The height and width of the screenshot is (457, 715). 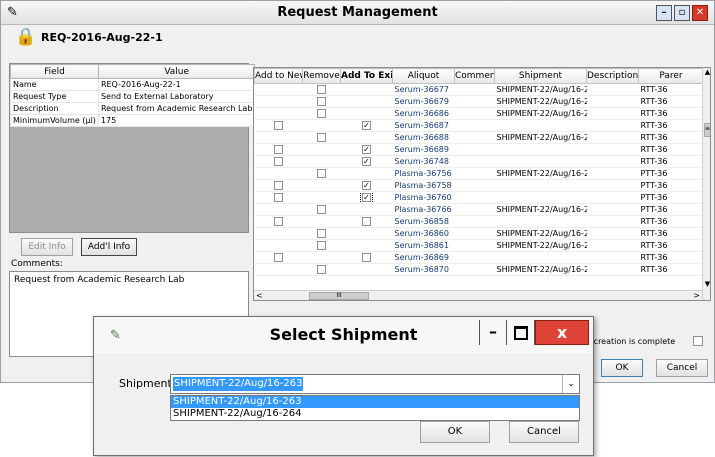 What do you see at coordinates (707, 130) in the screenshot?
I see `scroll-thumb: ≡` at bounding box center [707, 130].